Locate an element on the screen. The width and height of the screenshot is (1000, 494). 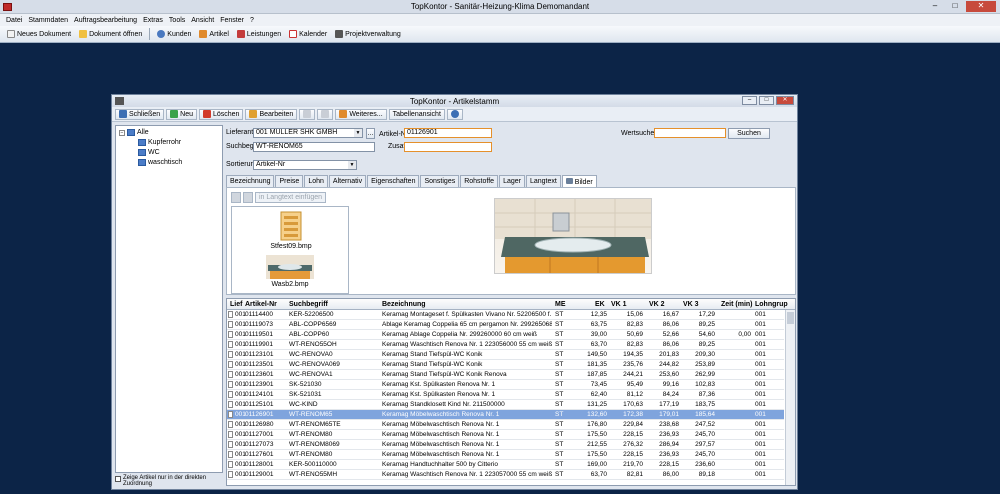
column-header: VK 2 is located at coordinates (657, 304).